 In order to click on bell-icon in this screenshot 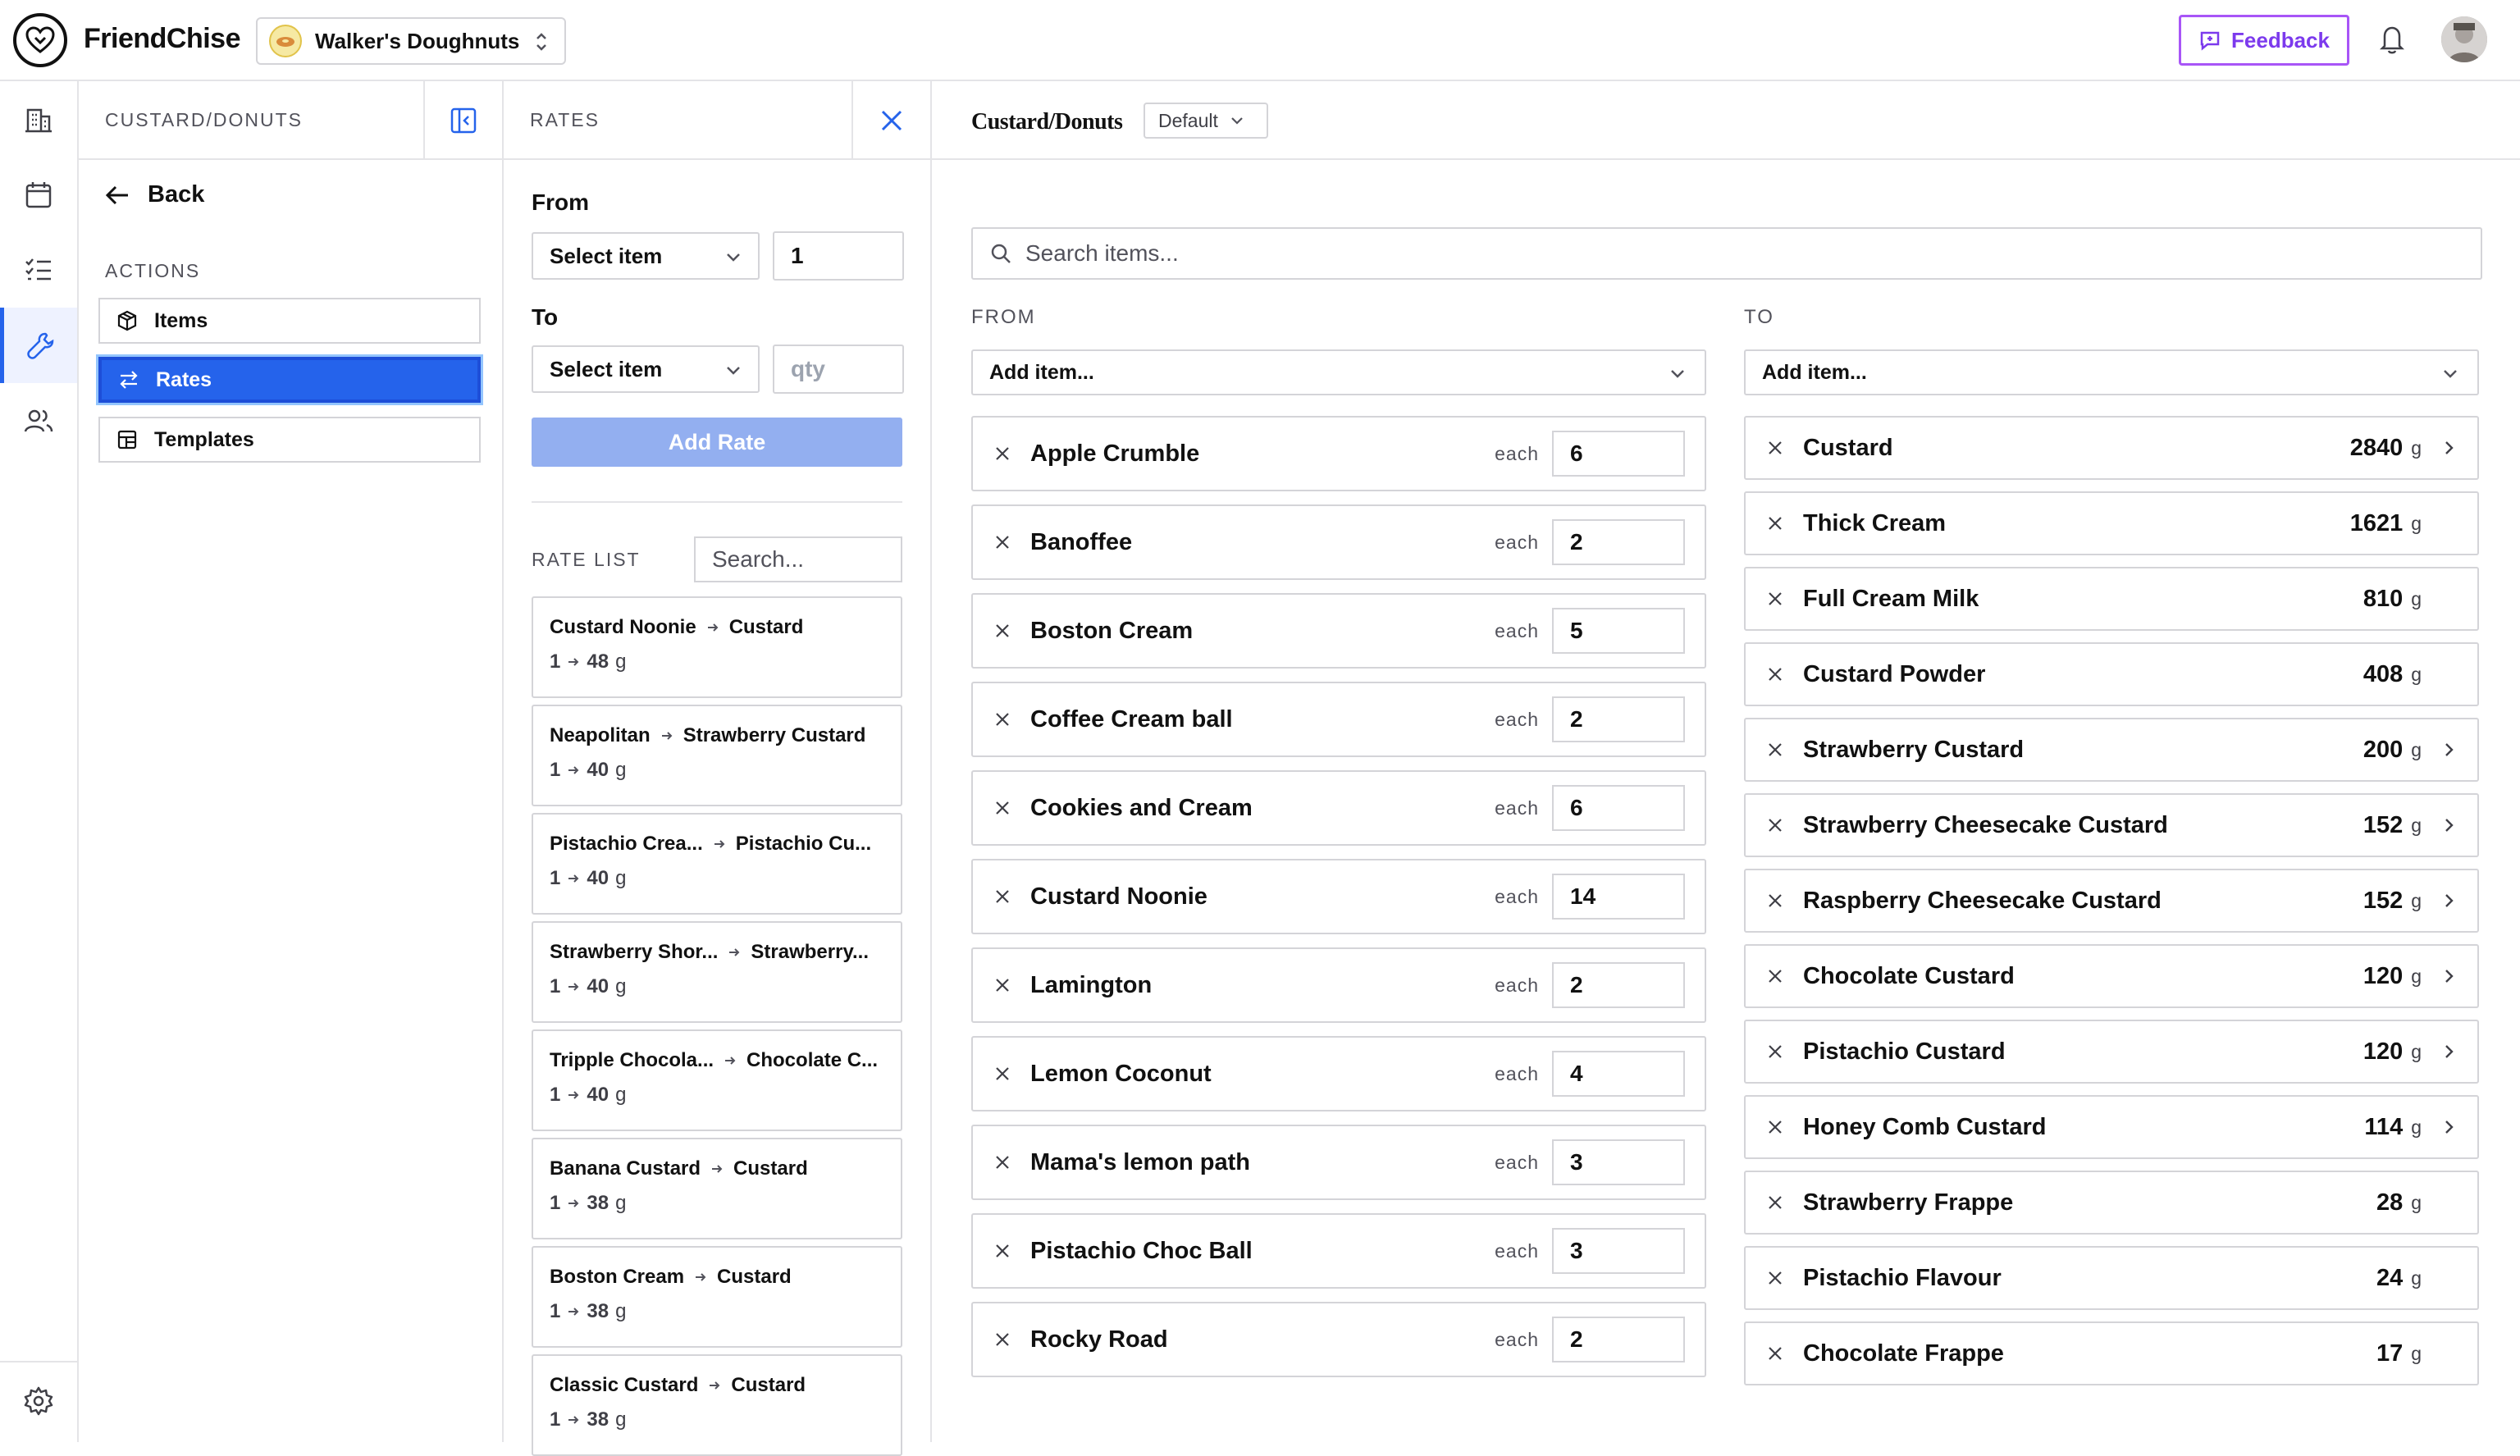, I will do `click(2392, 39)`.